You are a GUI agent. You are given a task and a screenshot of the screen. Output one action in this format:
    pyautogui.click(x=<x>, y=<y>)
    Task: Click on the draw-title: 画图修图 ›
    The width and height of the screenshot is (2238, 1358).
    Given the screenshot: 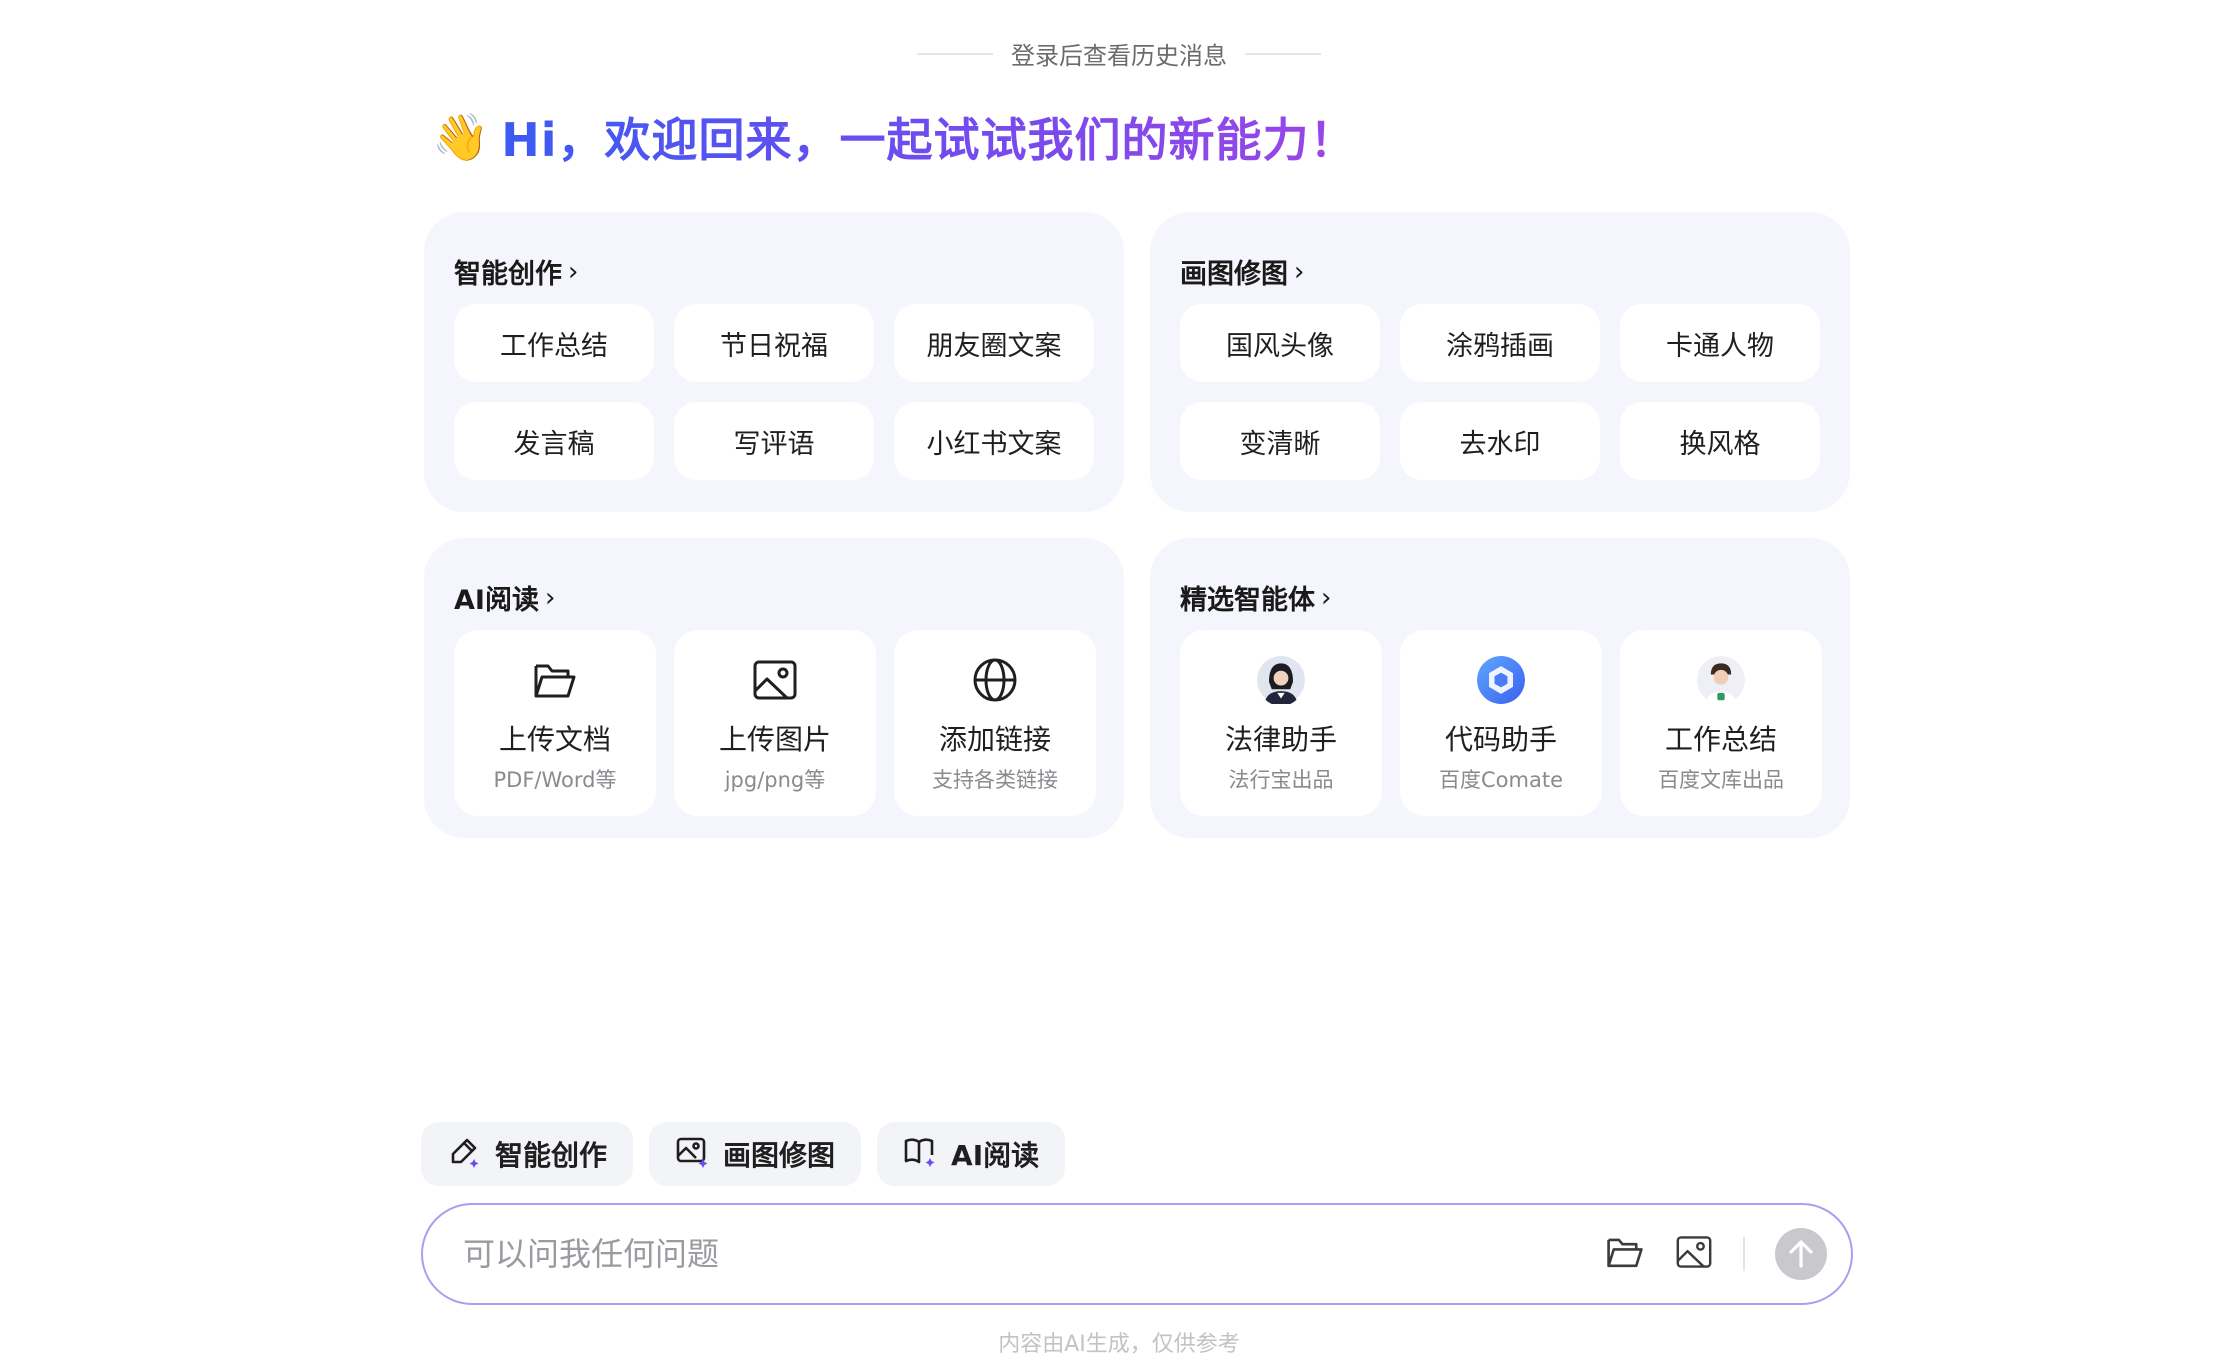 What is the action you would take?
    pyautogui.click(x=1242, y=271)
    